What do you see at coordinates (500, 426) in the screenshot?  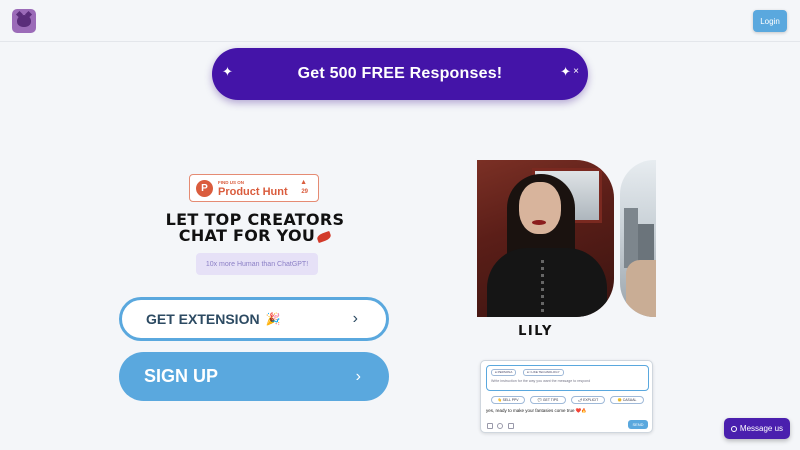 I see `emoji-icon` at bounding box center [500, 426].